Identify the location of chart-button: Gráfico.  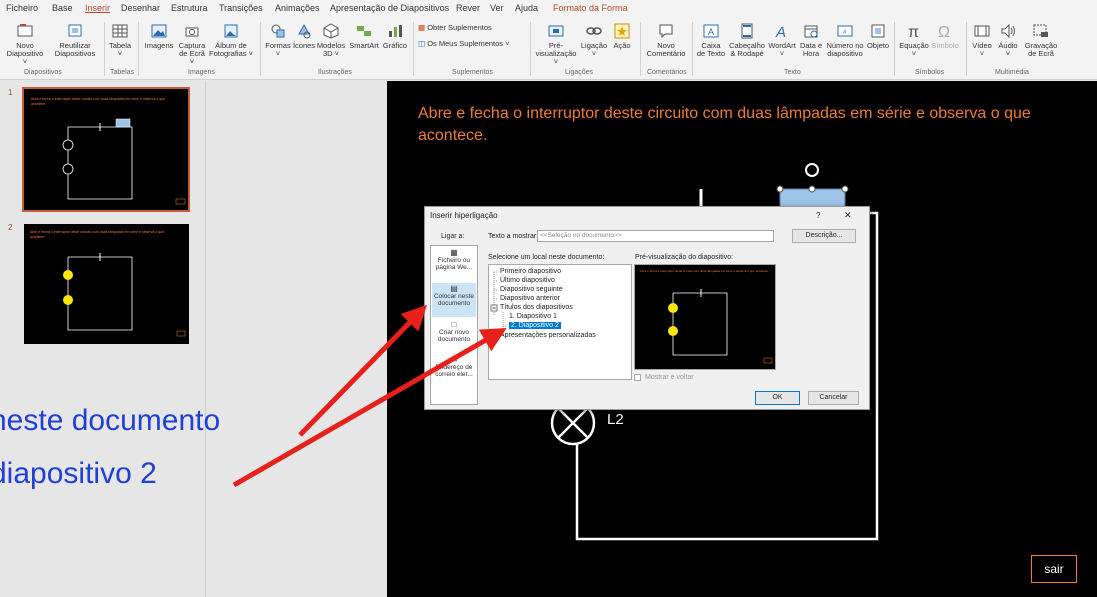
(395, 36).